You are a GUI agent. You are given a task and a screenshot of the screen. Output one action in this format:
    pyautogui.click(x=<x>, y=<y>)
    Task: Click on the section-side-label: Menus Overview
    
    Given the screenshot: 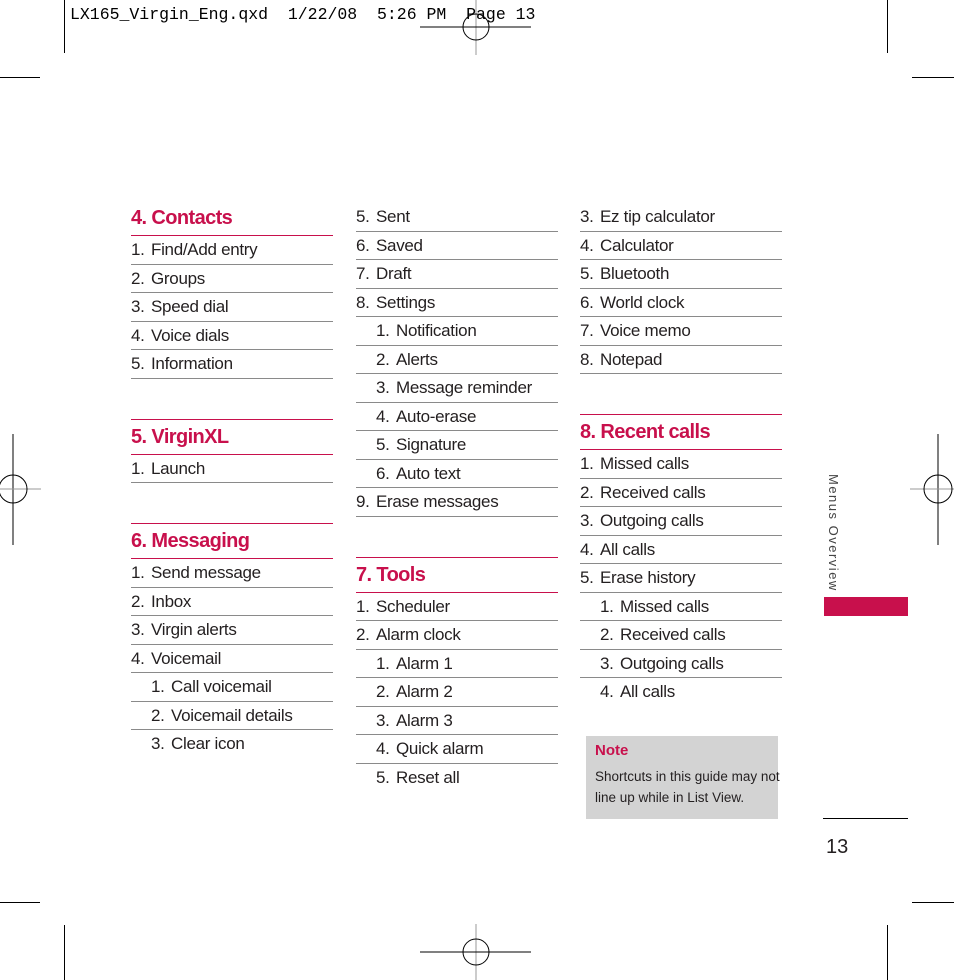 What is the action you would take?
    pyautogui.click(x=833, y=533)
    